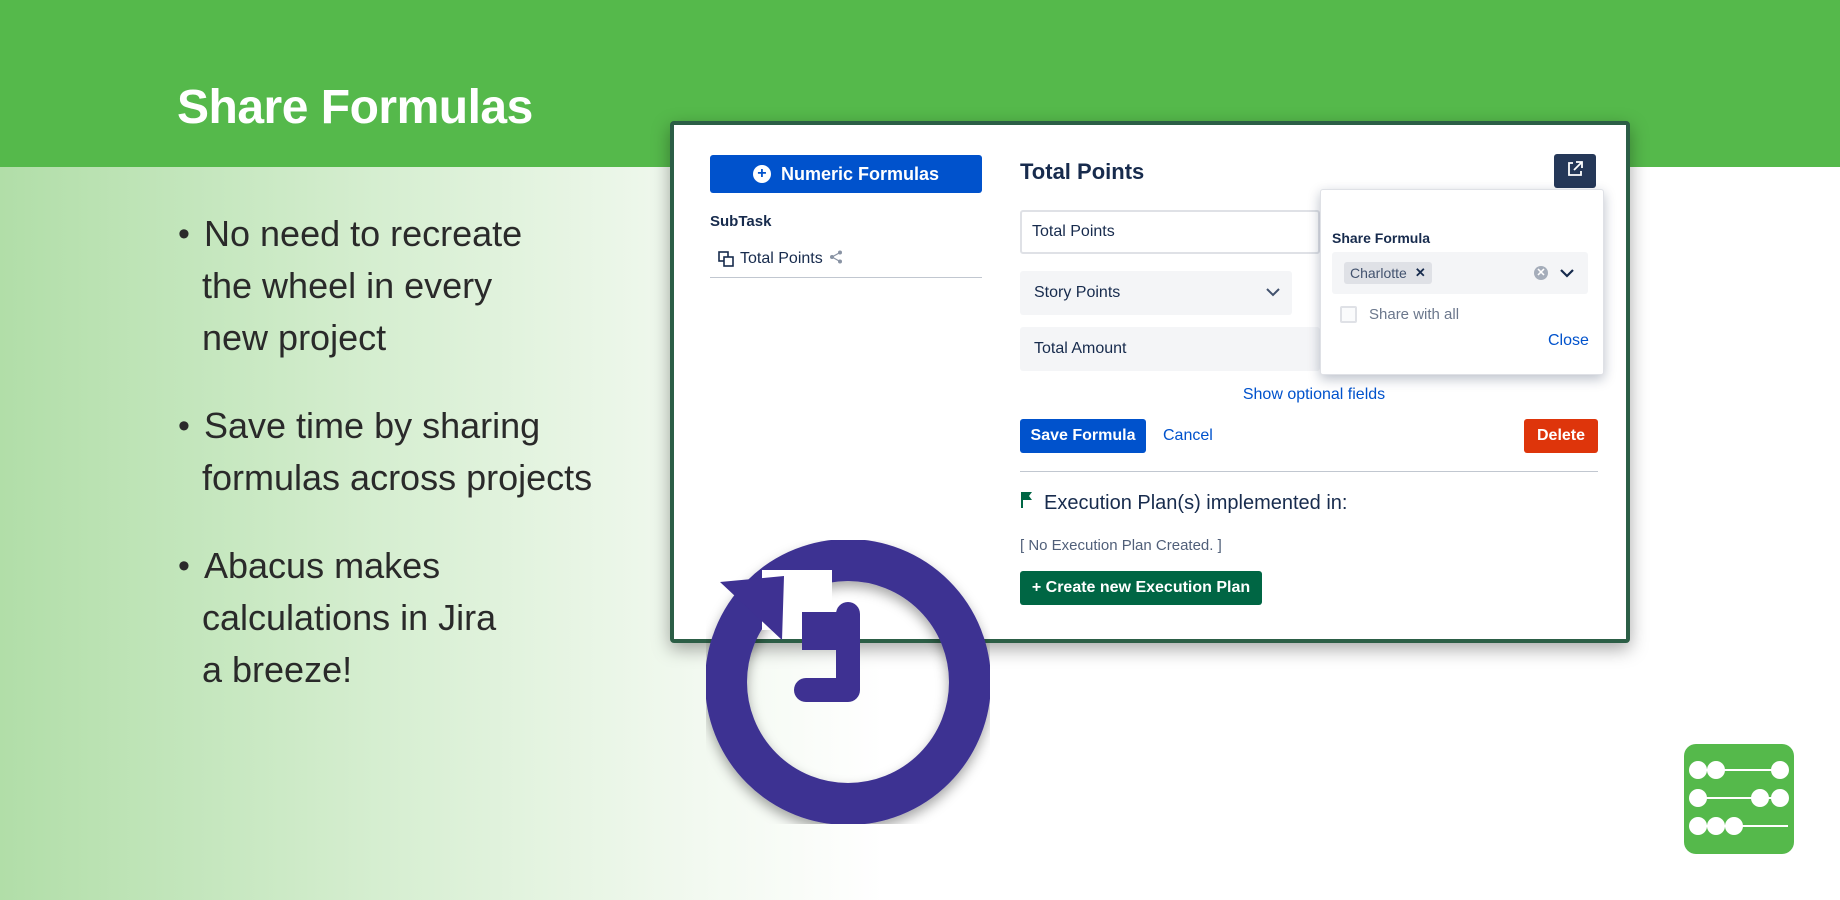 The image size is (1840, 900). What do you see at coordinates (741, 221) in the screenshot?
I see `sidebar-section-label: SubTask` at bounding box center [741, 221].